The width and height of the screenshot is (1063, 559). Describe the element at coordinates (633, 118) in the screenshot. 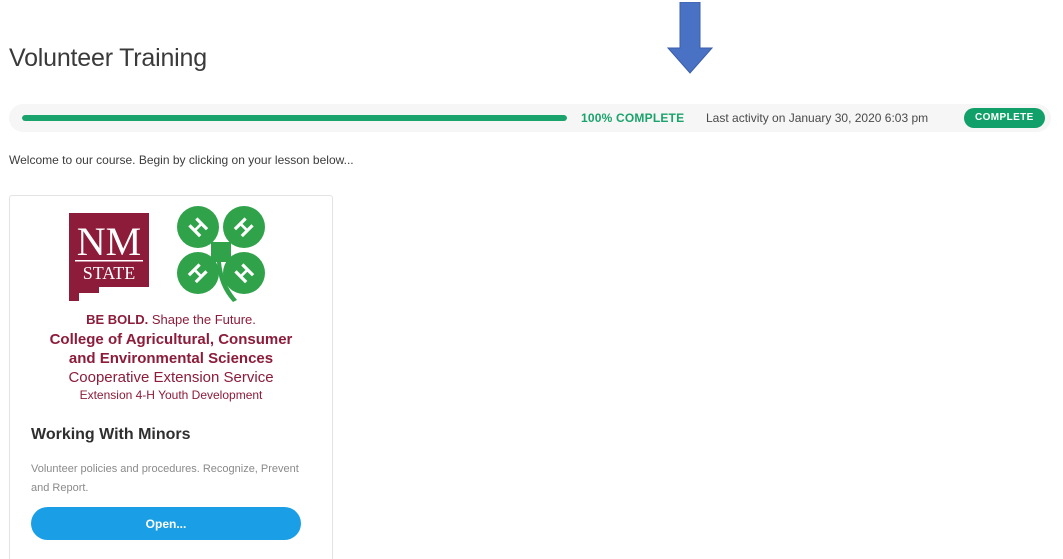

I see `progress-percent-label: 100% COMPLETE` at that location.